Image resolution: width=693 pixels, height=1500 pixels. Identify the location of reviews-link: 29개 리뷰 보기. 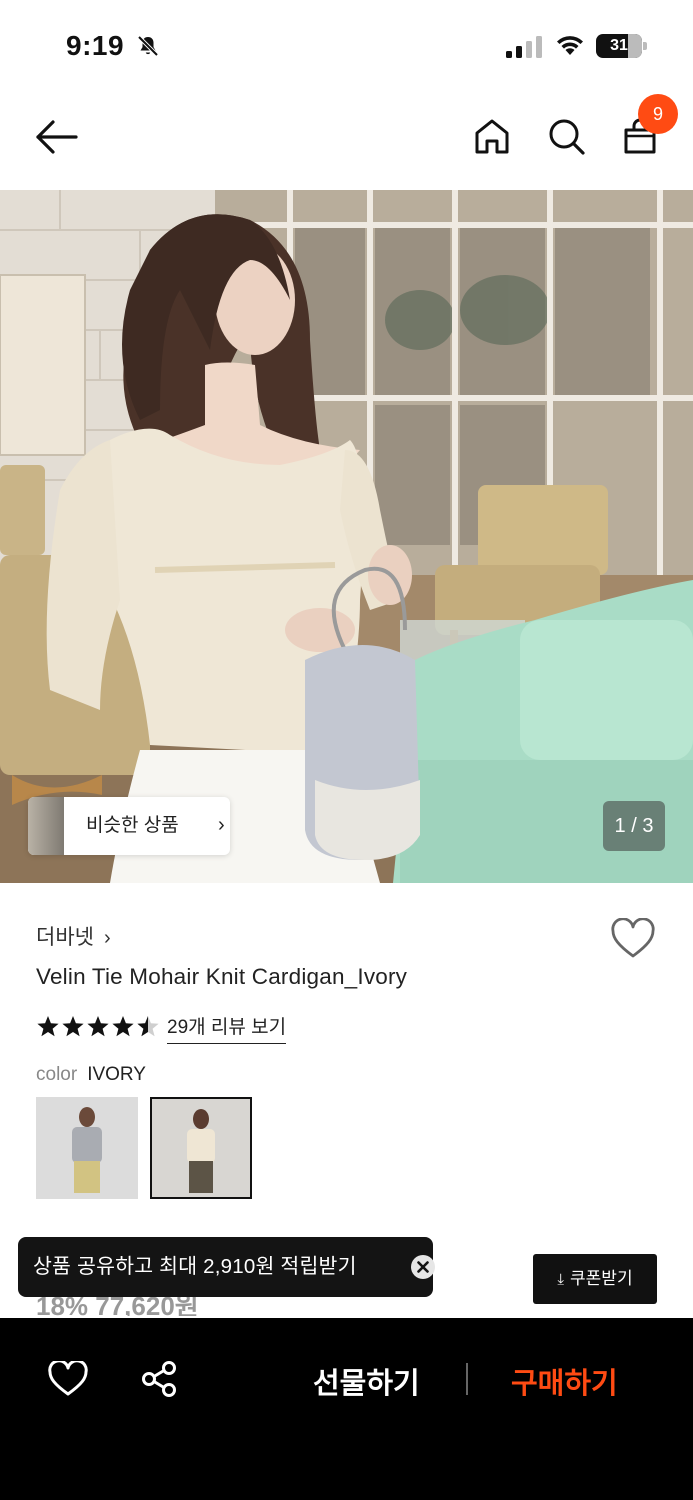
(227, 1028).